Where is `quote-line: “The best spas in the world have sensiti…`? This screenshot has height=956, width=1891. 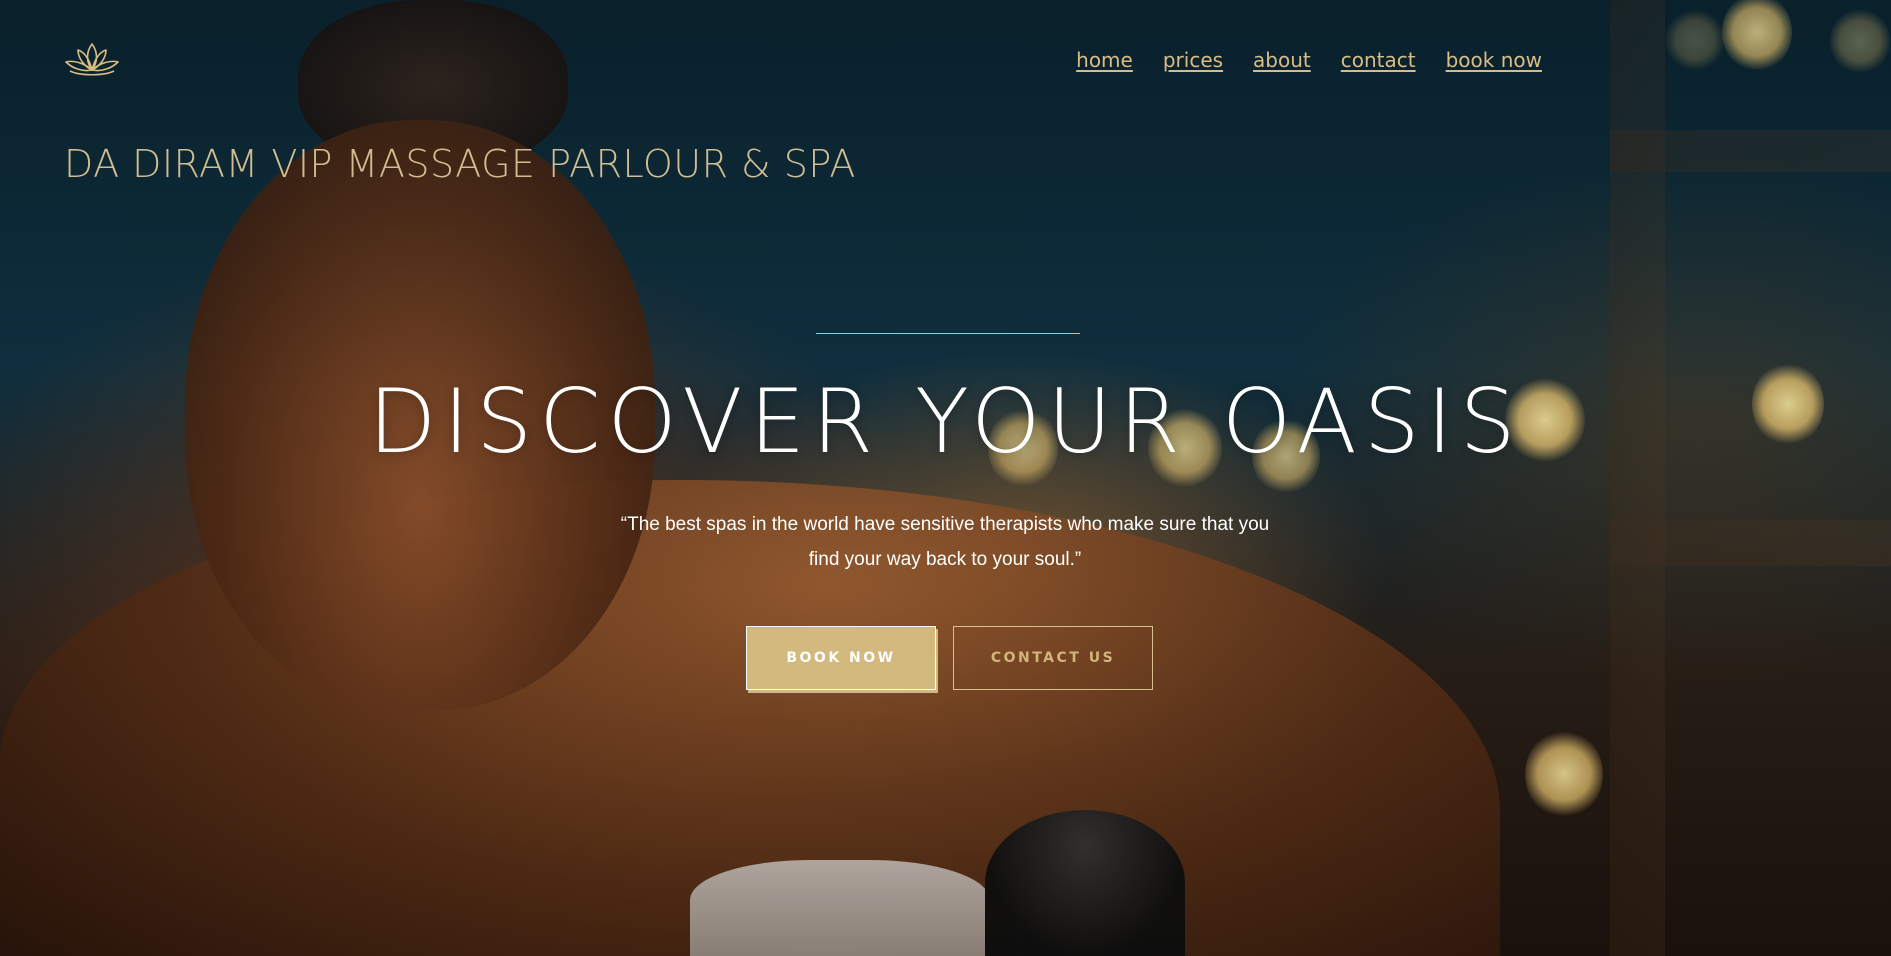 quote-line: “The best spas in the world have sensiti… is located at coordinates (945, 524).